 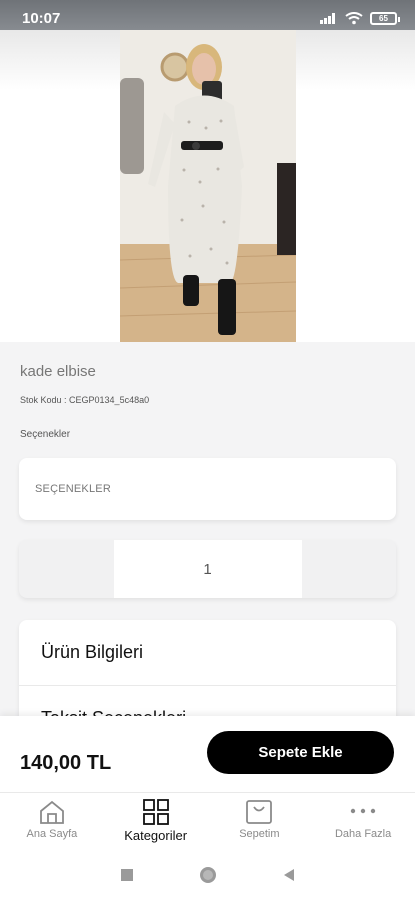 I want to click on options-placeholder: SEÇENEKLER, so click(x=73, y=489).